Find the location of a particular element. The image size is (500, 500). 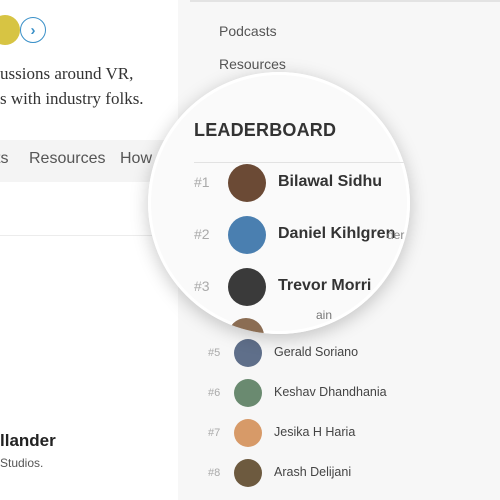

next-arrow-button: › is located at coordinates (33, 30).